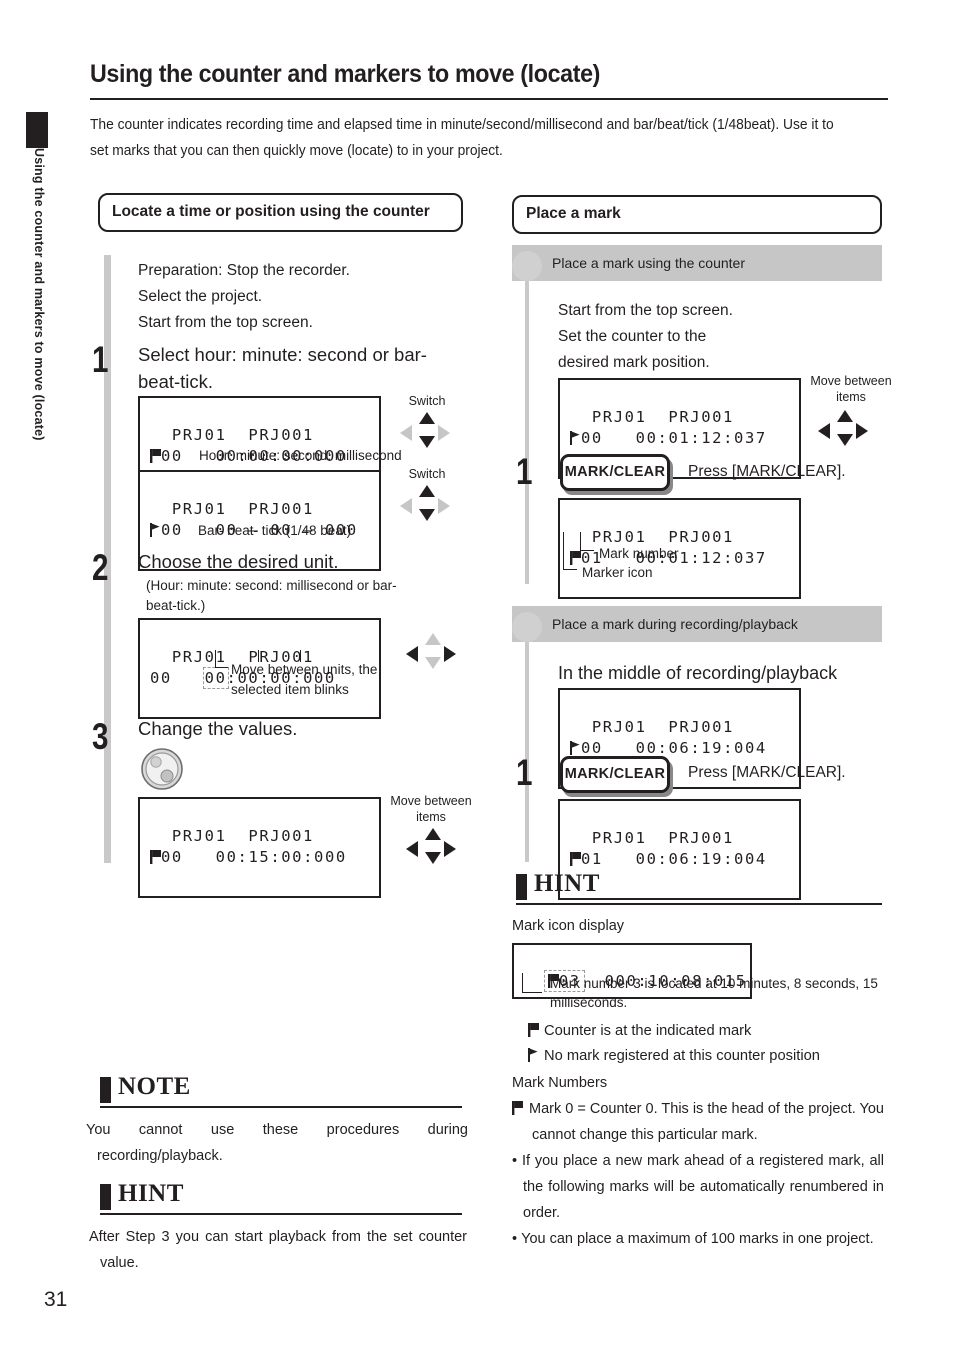 The image size is (954, 1354). What do you see at coordinates (521, 887) in the screenshot?
I see `hint-bar-right` at bounding box center [521, 887].